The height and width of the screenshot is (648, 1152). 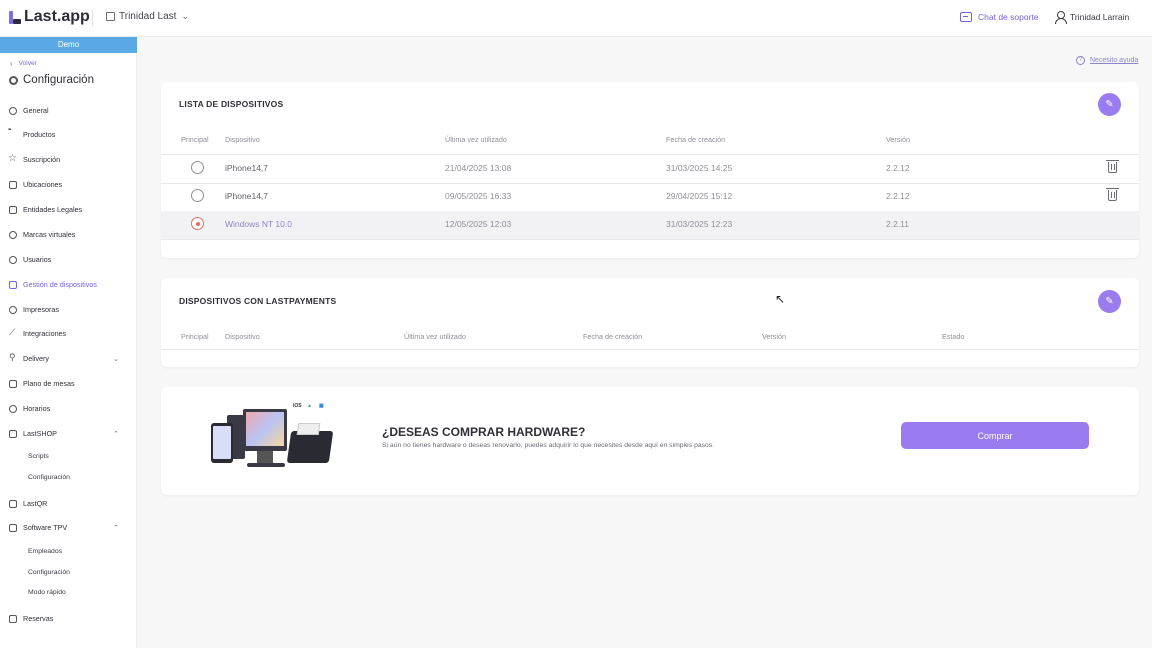 I want to click on sidebar-item-marcas-virtuales: Marcas virtuales, so click(x=67, y=234).